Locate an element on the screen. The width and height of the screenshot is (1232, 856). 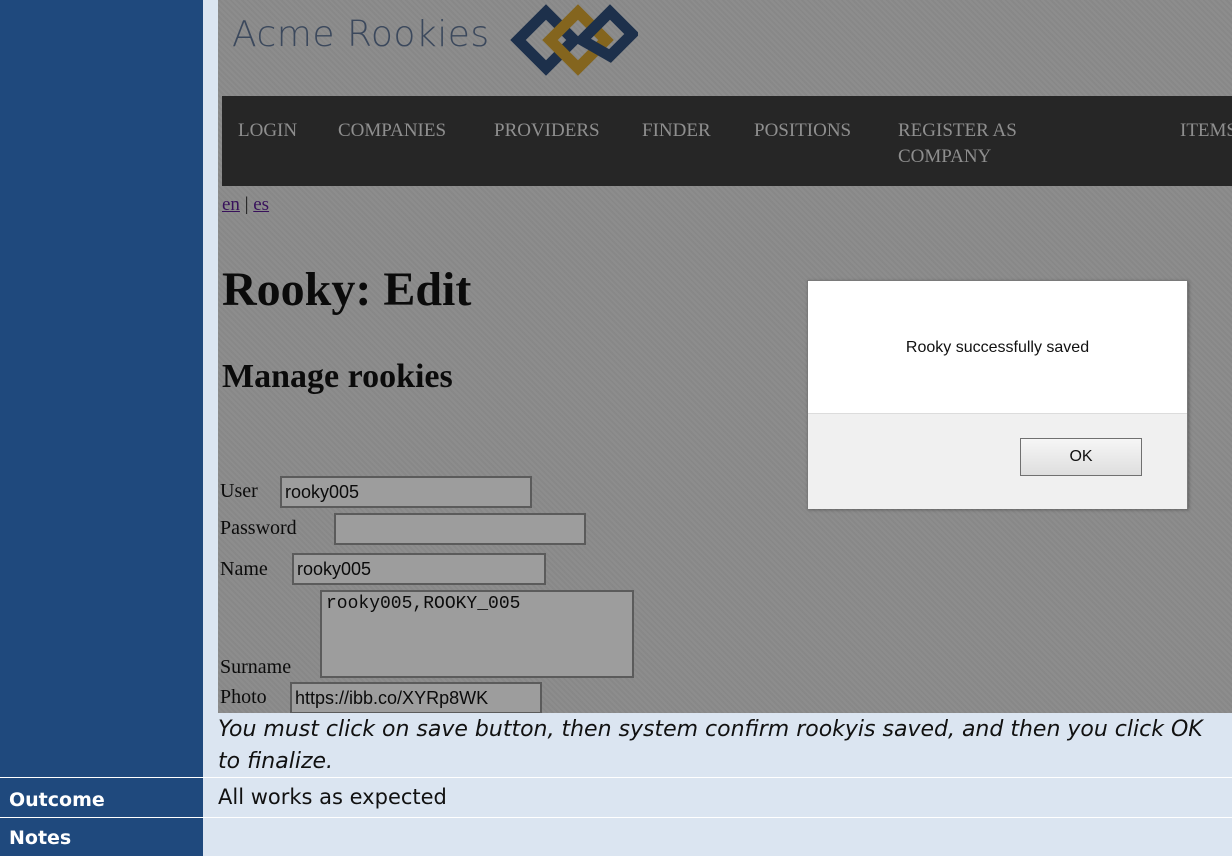
alert-dialog: Rooky successfully saved OK is located at coordinates (997, 394).